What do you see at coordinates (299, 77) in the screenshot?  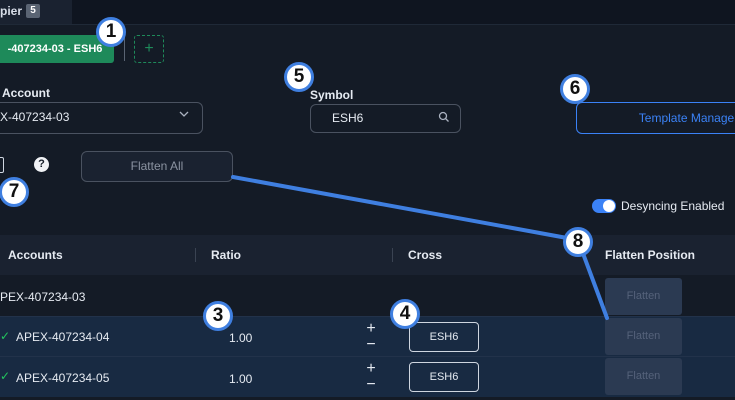 I see `callout-badge: 5` at bounding box center [299, 77].